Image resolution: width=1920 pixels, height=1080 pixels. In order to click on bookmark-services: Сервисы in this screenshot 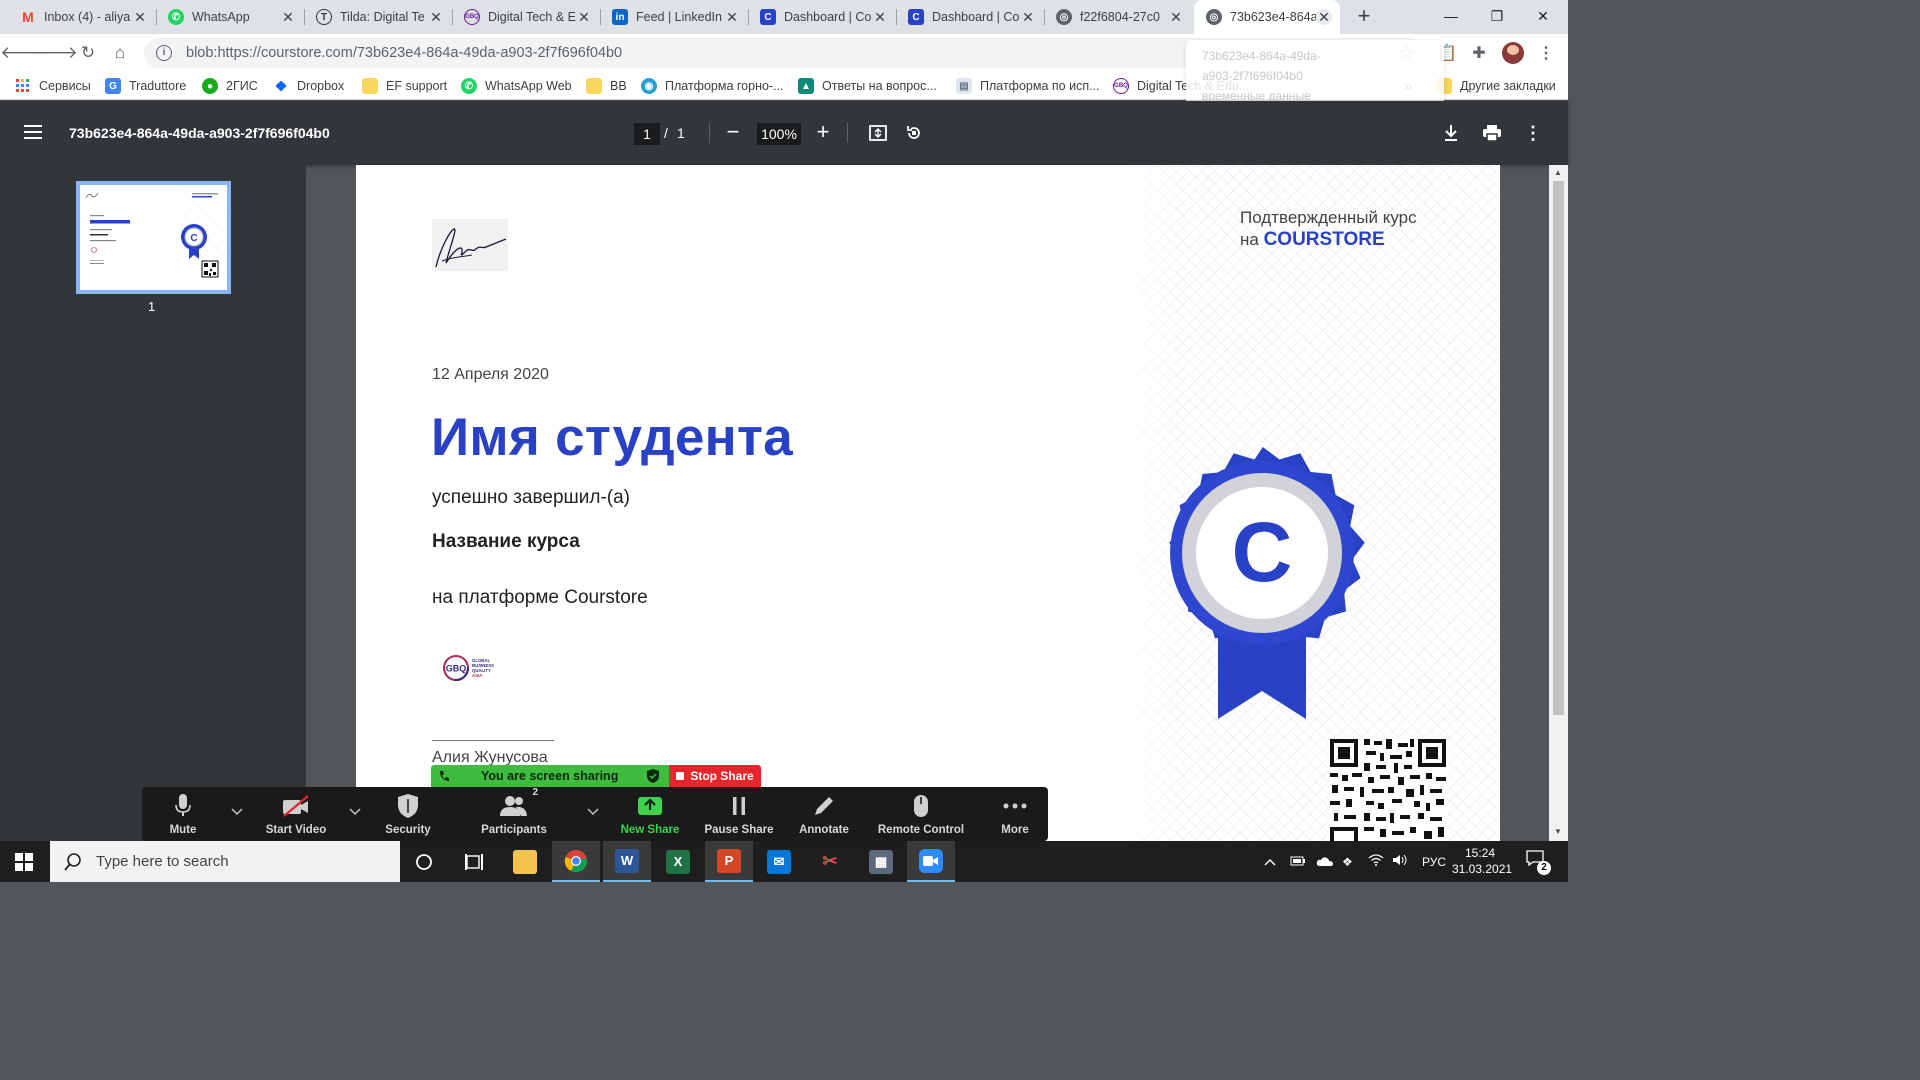, I will do `click(53, 86)`.